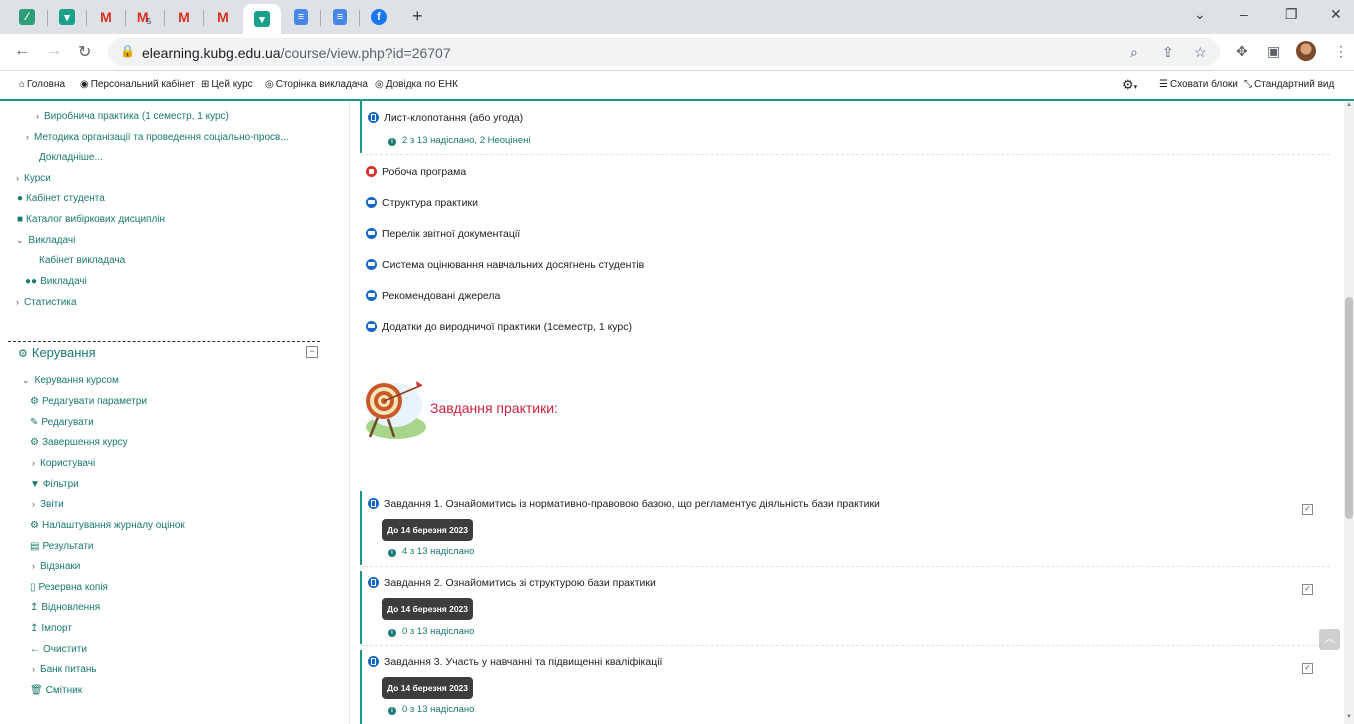  I want to click on admin-recycle-bin: 🗑 Смітник, so click(56, 690).